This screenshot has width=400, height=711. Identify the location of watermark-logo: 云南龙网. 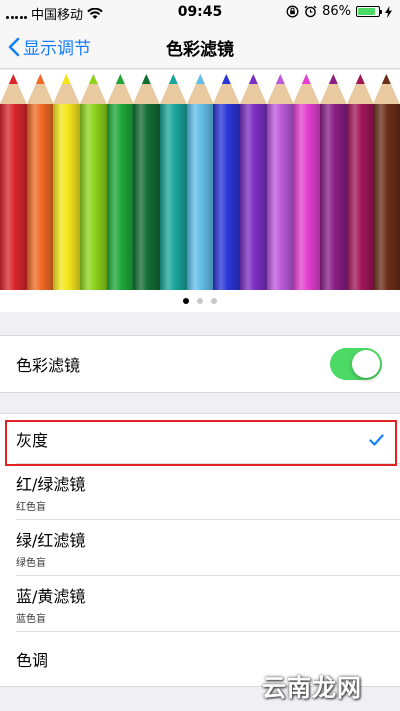
(312, 688).